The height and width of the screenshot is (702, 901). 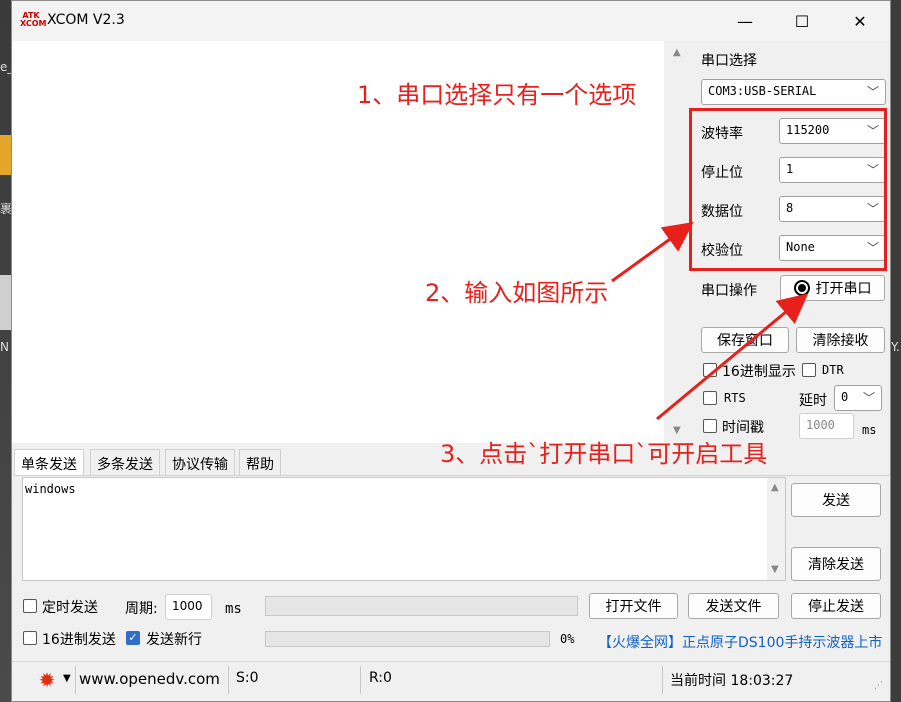 What do you see at coordinates (4, 347) in the screenshot?
I see `desktop-fragment: N` at bounding box center [4, 347].